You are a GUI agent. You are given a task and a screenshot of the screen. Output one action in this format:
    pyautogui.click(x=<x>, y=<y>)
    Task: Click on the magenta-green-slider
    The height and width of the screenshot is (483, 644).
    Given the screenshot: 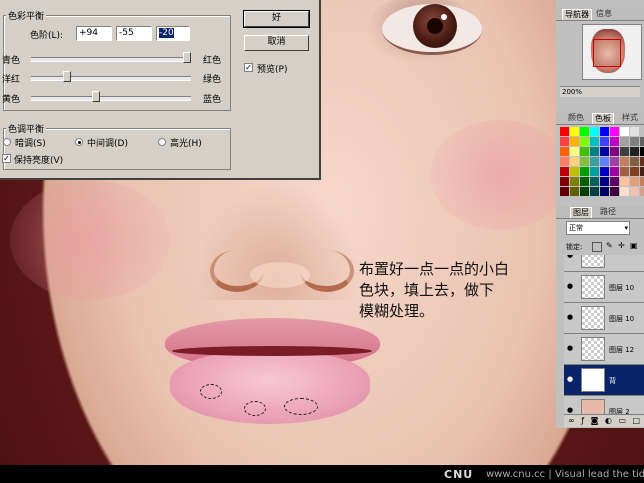 What is the action you would take?
    pyautogui.click(x=111, y=78)
    